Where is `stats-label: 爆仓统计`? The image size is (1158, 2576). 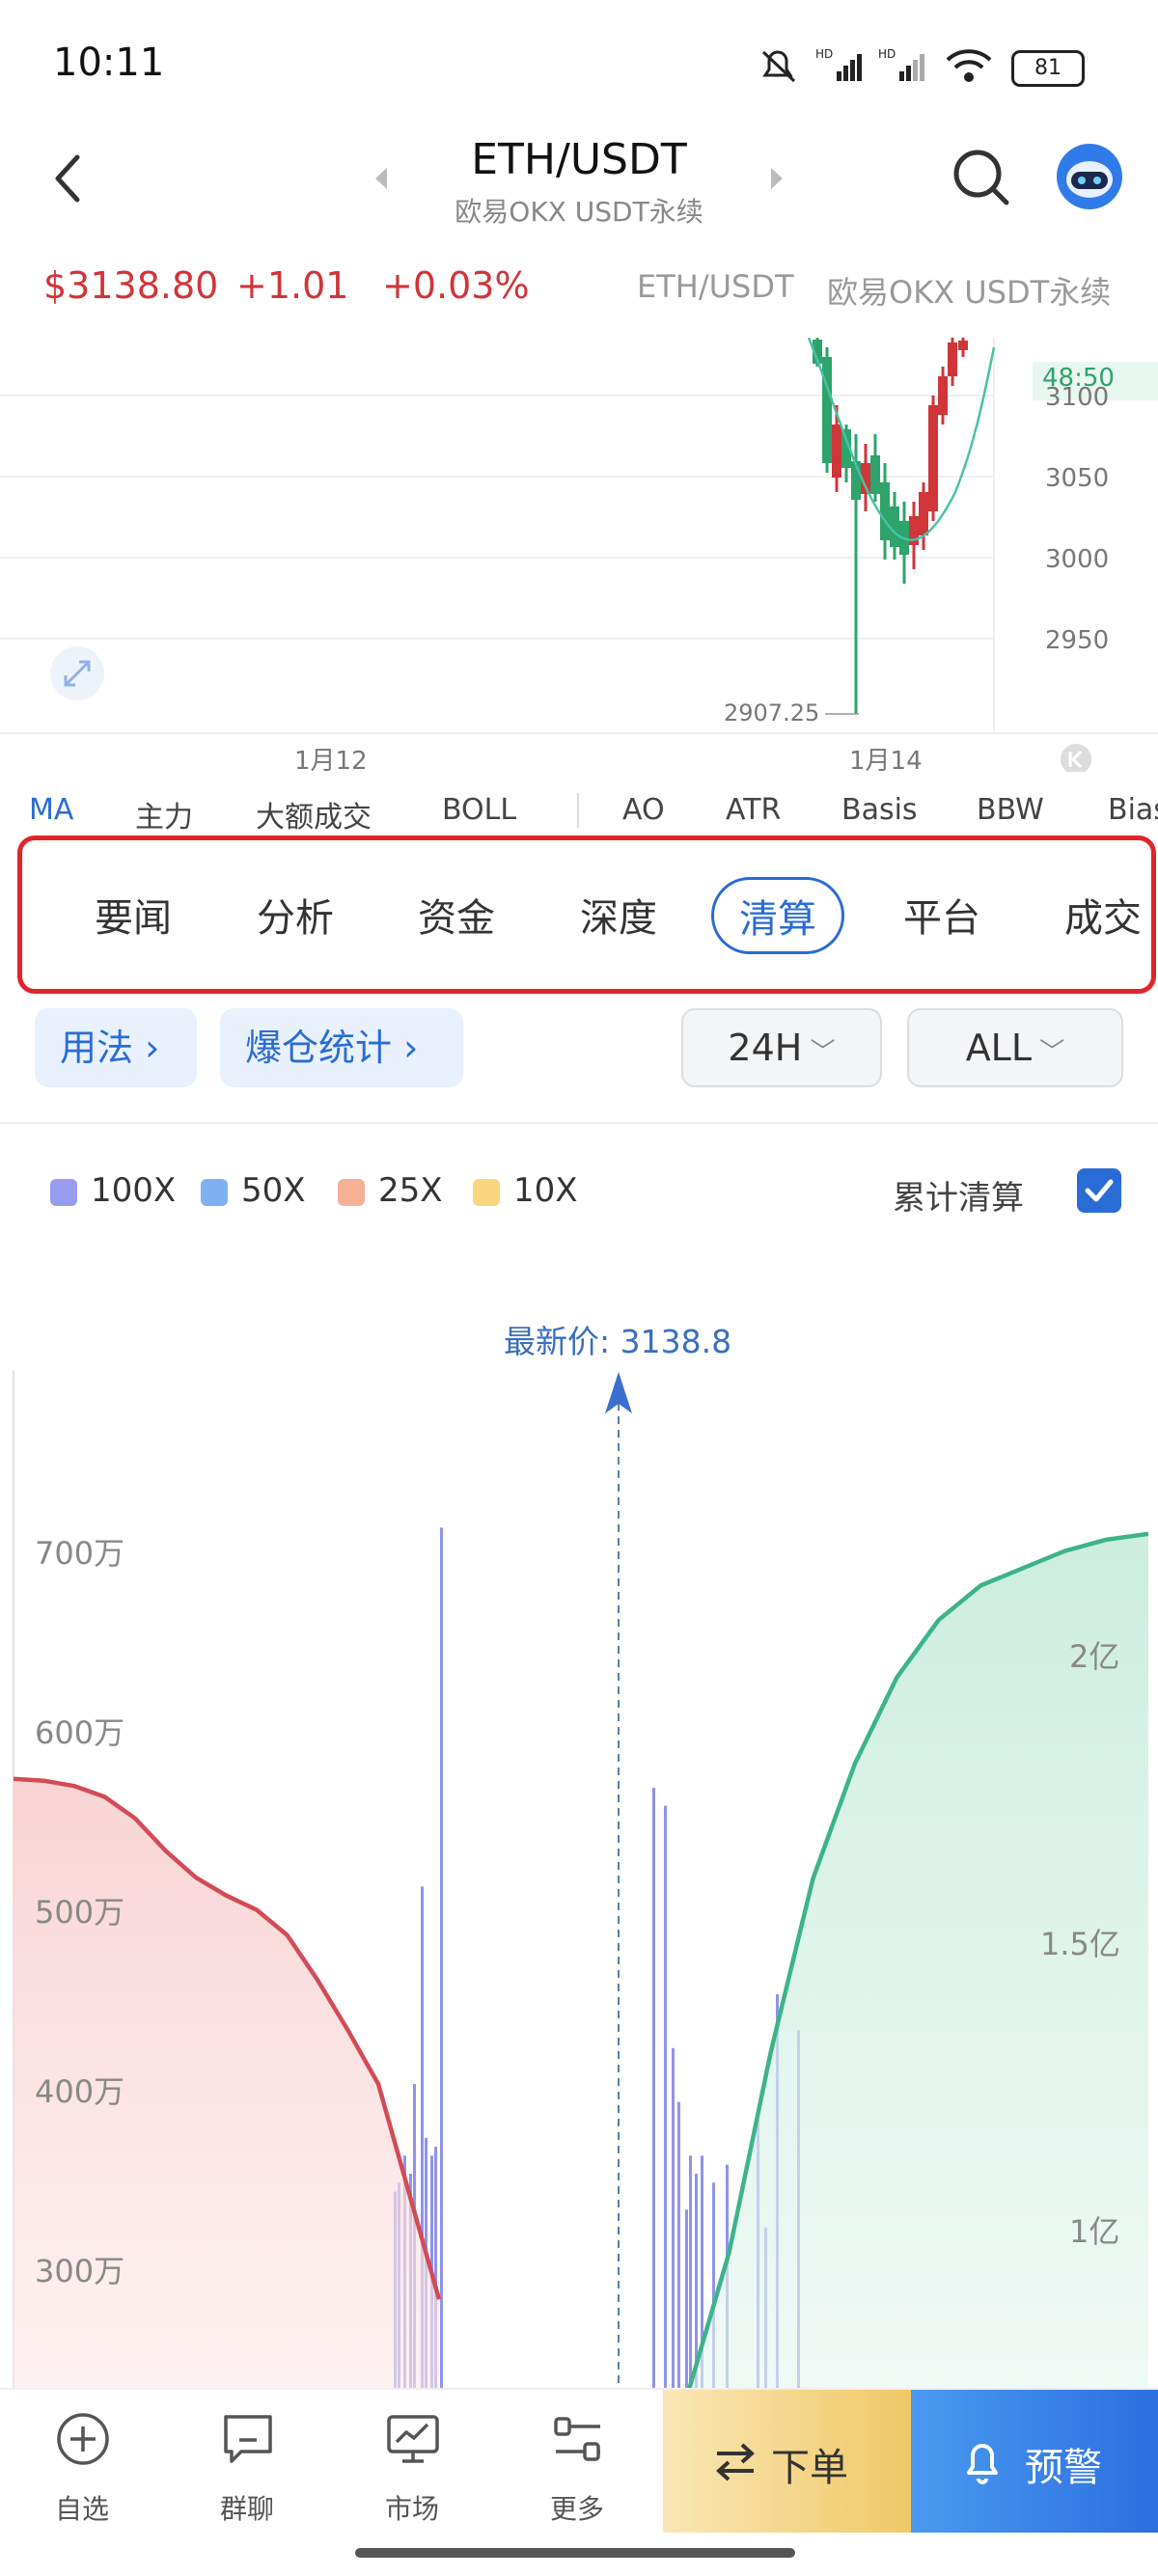 stats-label: 爆仓统计 is located at coordinates (319, 1048).